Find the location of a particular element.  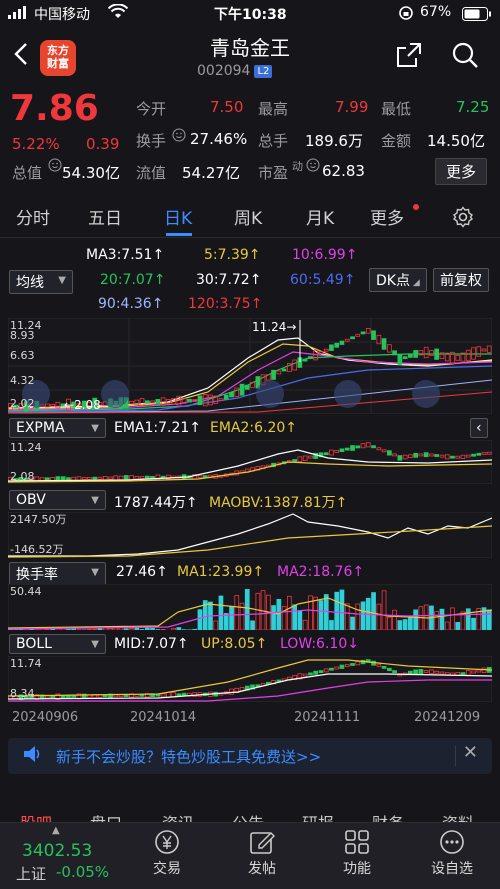

date-label-1: 20240906 is located at coordinates (45, 717).